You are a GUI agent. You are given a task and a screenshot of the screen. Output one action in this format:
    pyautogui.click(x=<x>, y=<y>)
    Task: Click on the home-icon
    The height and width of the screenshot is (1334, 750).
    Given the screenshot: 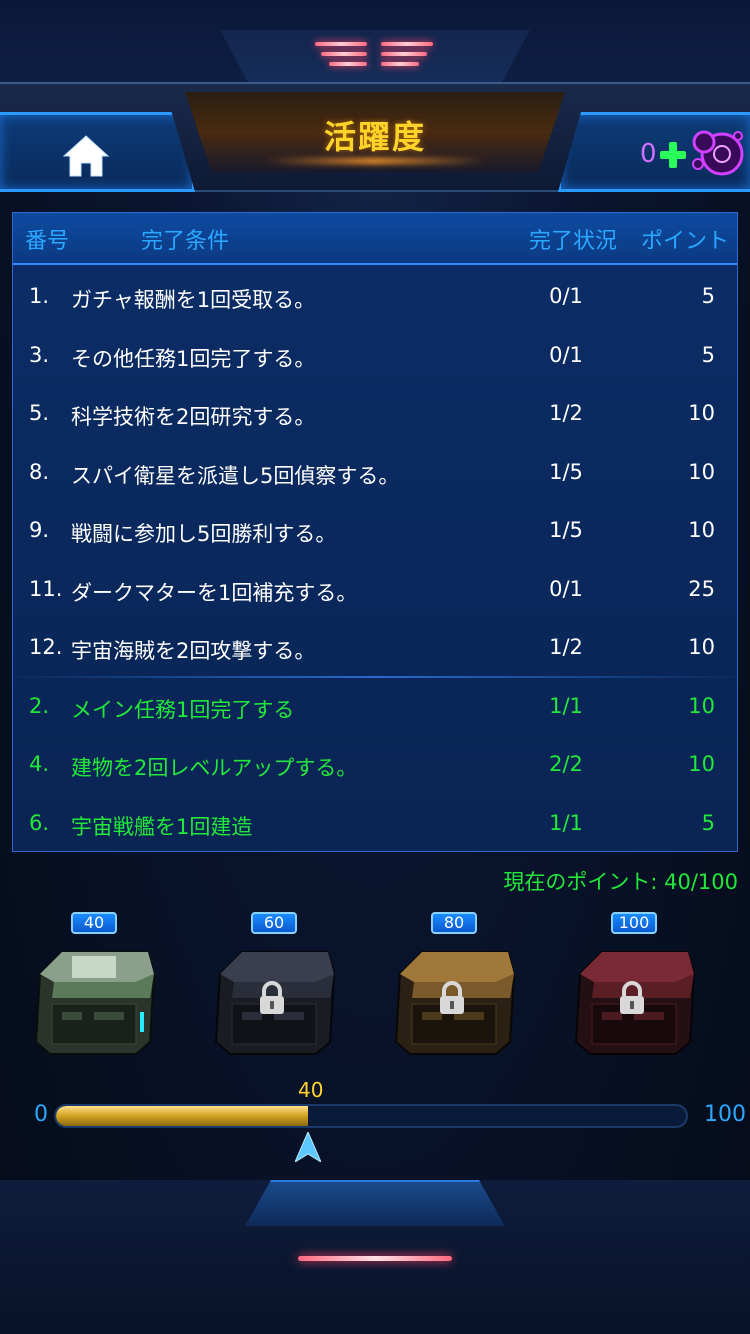 What is the action you would take?
    pyautogui.click(x=86, y=156)
    